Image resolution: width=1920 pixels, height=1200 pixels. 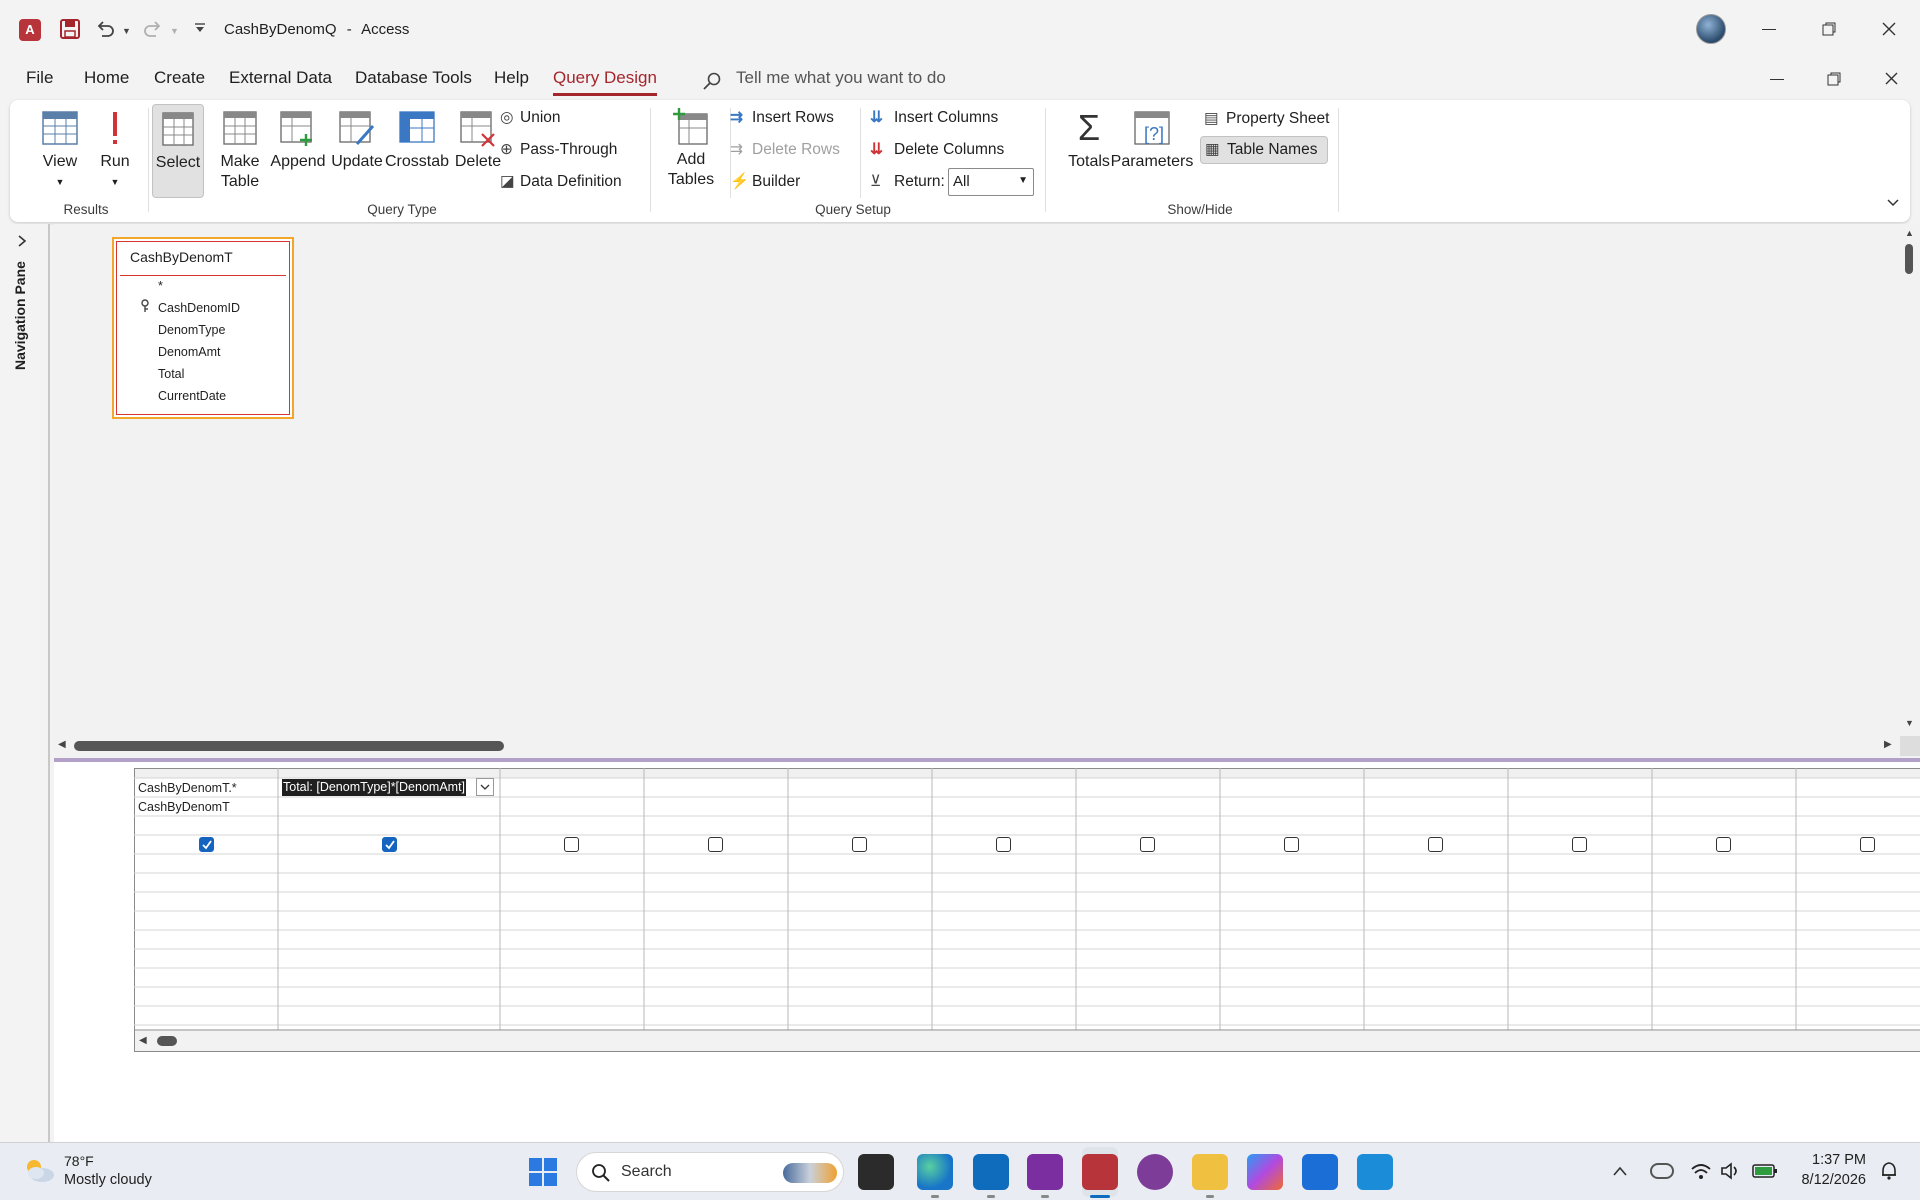 I want to click on weather-cloud-icon, so click(x=39, y=1170).